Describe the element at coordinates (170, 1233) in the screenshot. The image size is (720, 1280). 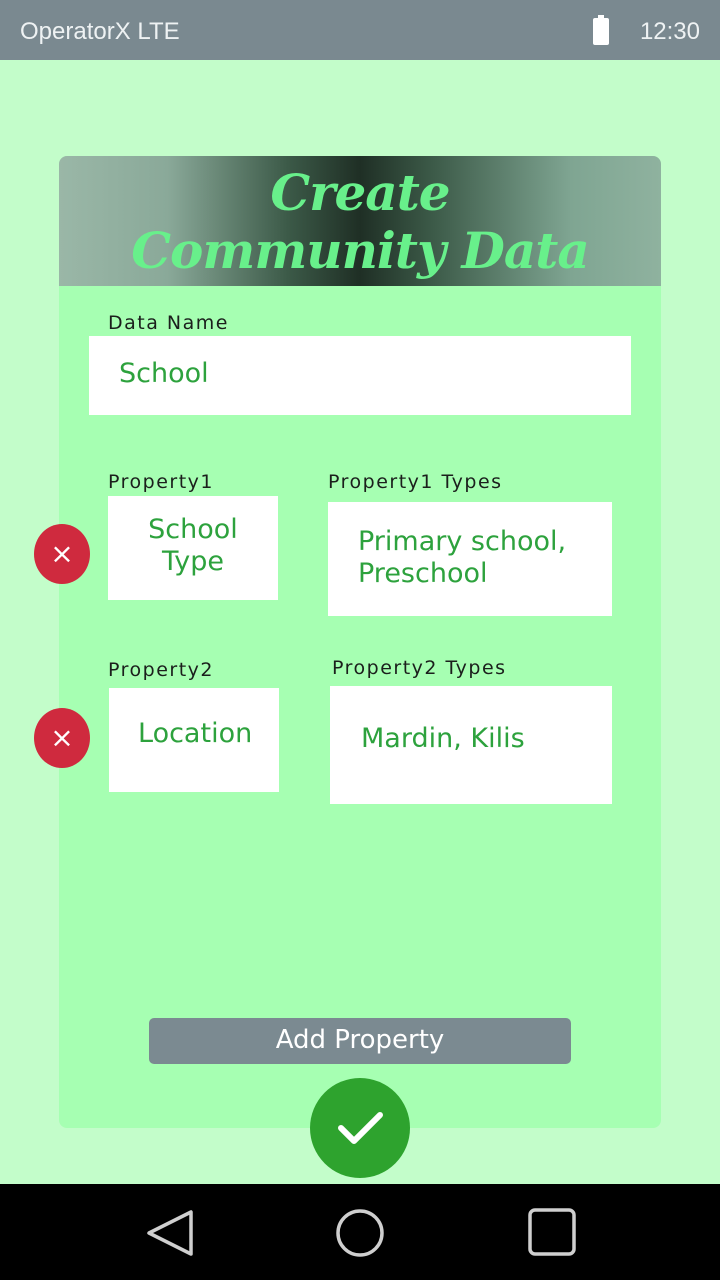
I see `back-triangle-icon` at that location.